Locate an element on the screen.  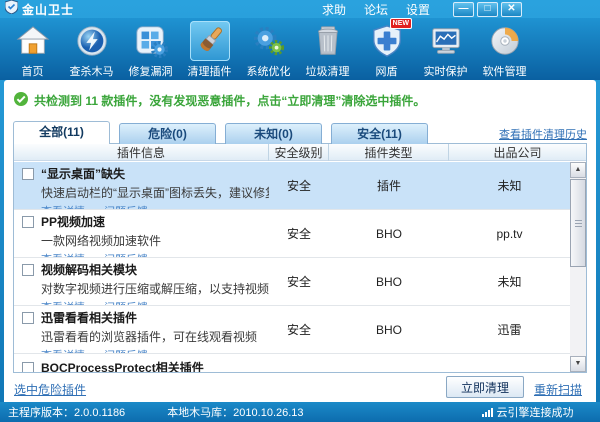
plugin-description: 一款网络视频加速软件 is located at coordinates (101, 241).